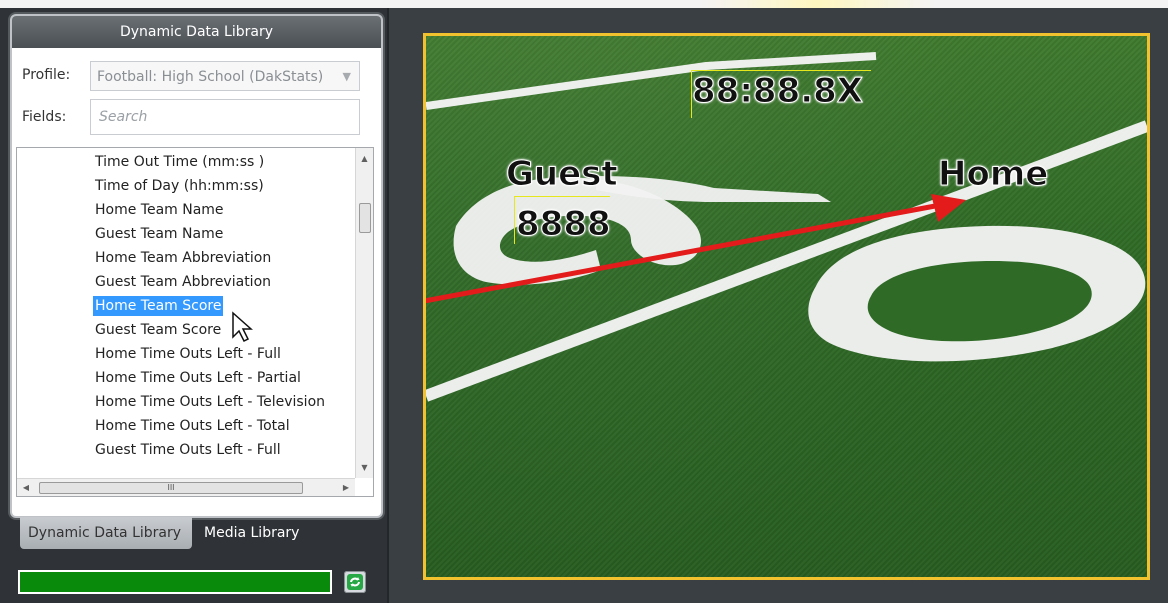 The width and height of the screenshot is (1168, 603). What do you see at coordinates (364, 313) in the screenshot?
I see `vertical-scrollbar: ▲ ▼` at bounding box center [364, 313].